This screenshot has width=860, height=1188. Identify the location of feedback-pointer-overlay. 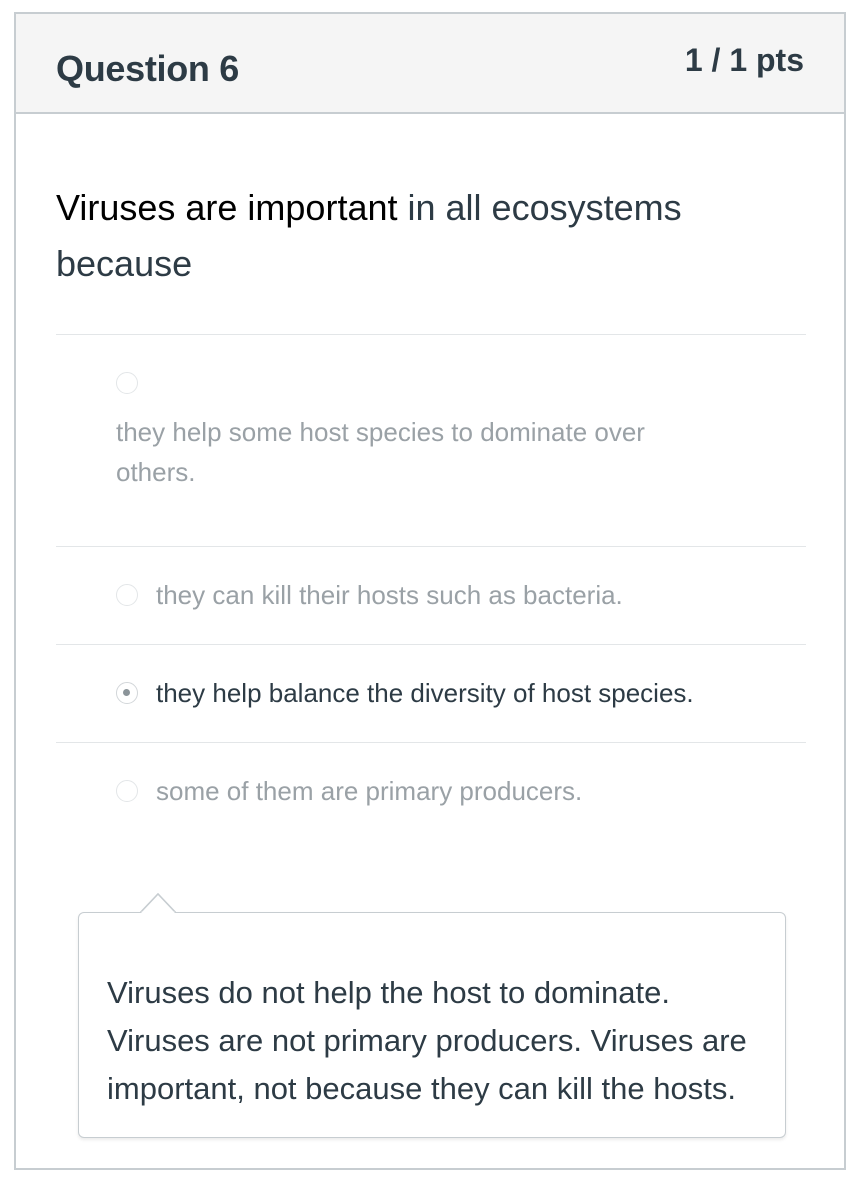
(158, 903).